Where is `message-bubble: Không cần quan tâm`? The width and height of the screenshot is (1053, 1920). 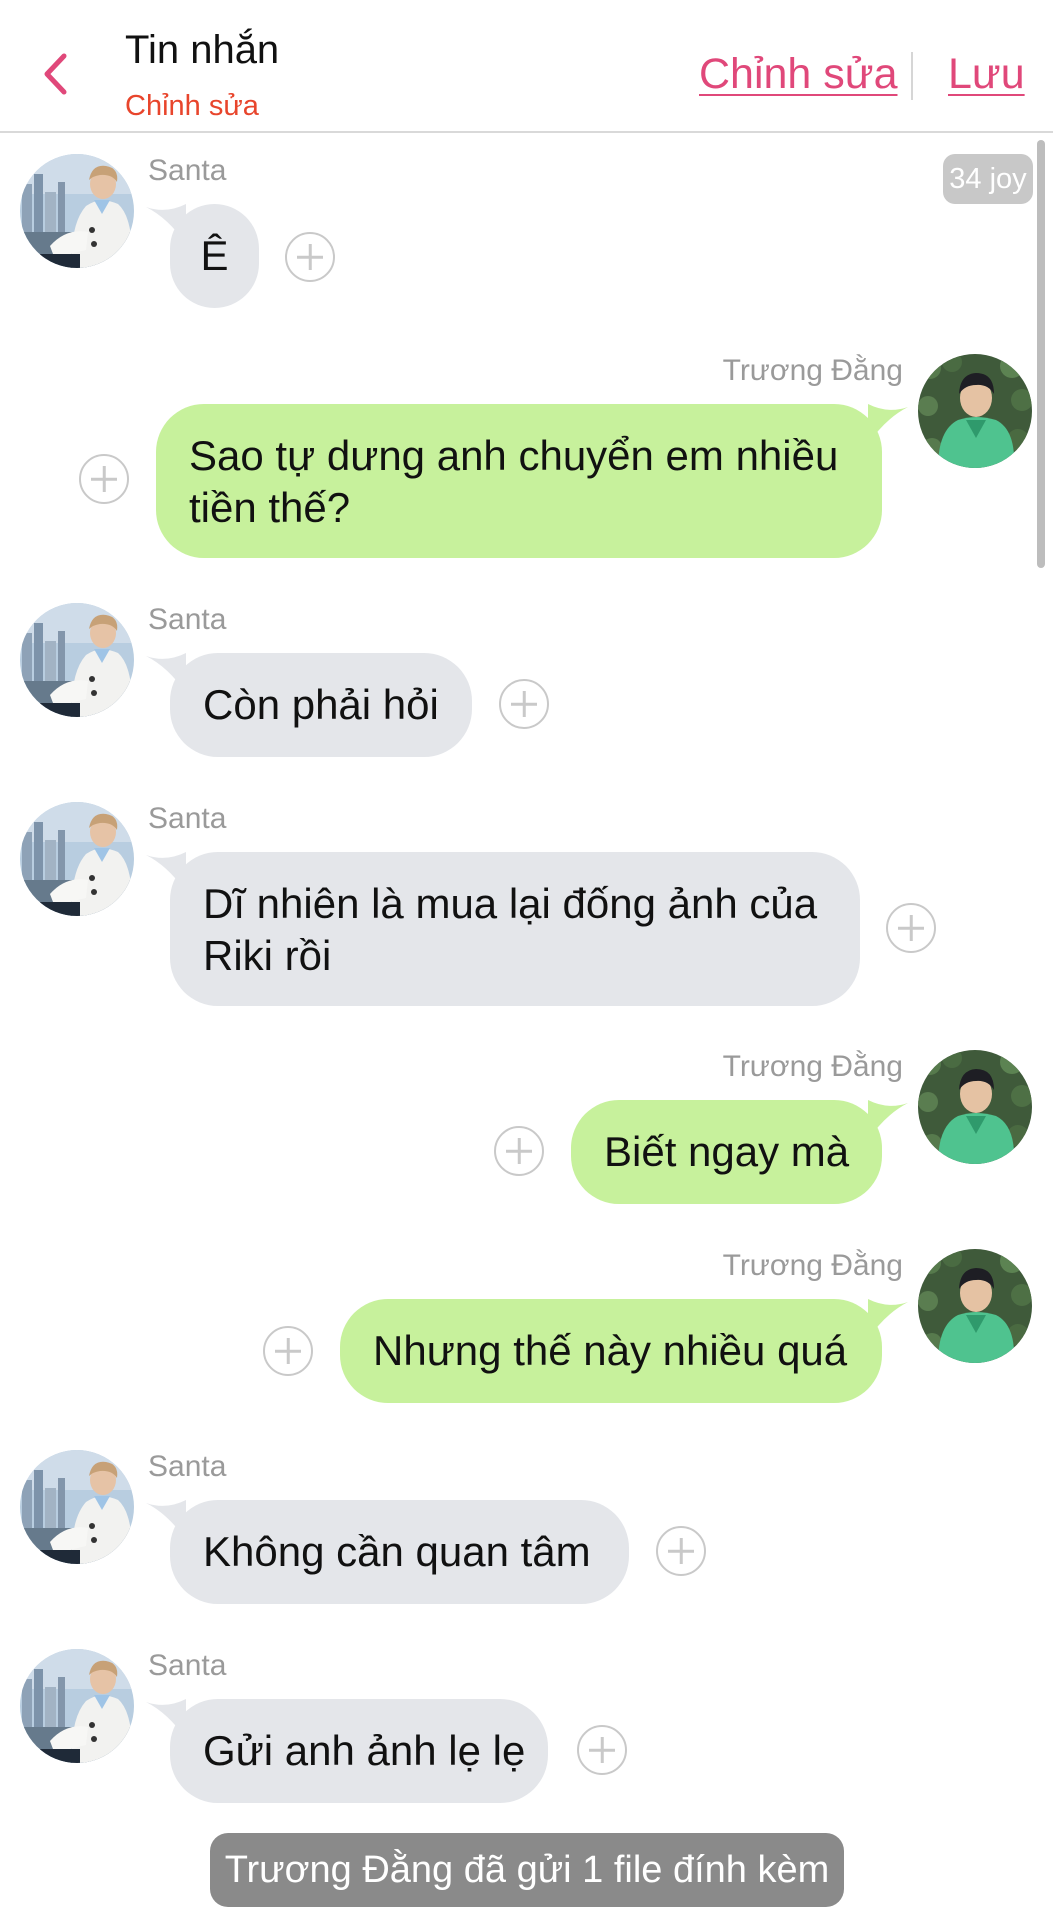
message-bubble: Không cần quan tâm is located at coordinates (399, 1552).